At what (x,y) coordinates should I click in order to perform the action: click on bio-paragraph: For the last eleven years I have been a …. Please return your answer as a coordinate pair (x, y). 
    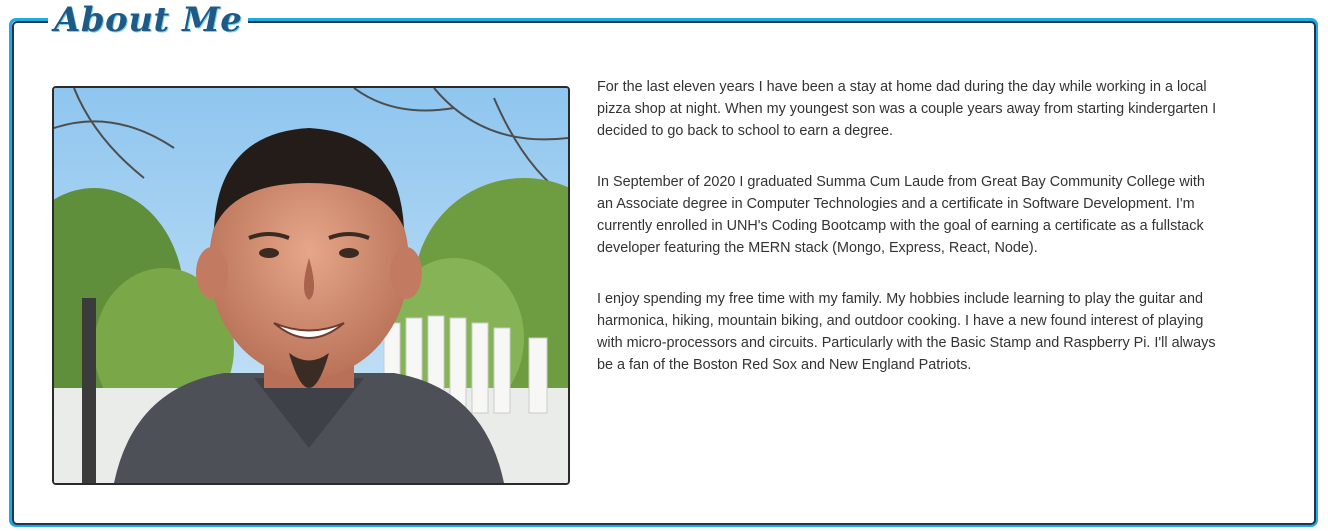
    Looking at the image, I should click on (907, 109).